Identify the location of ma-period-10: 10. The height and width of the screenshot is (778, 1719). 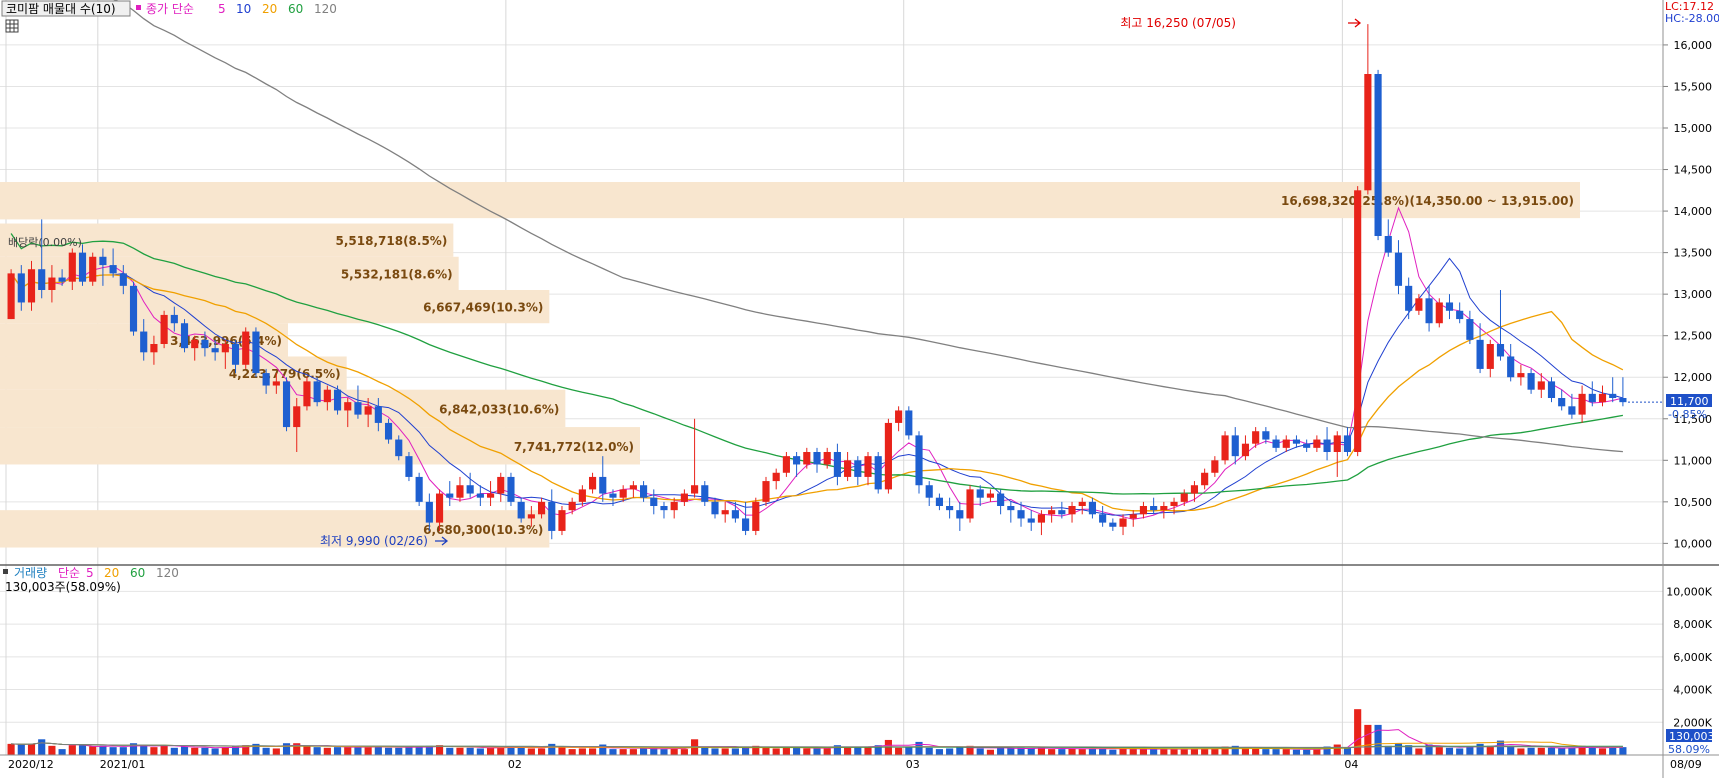
(243, 9).